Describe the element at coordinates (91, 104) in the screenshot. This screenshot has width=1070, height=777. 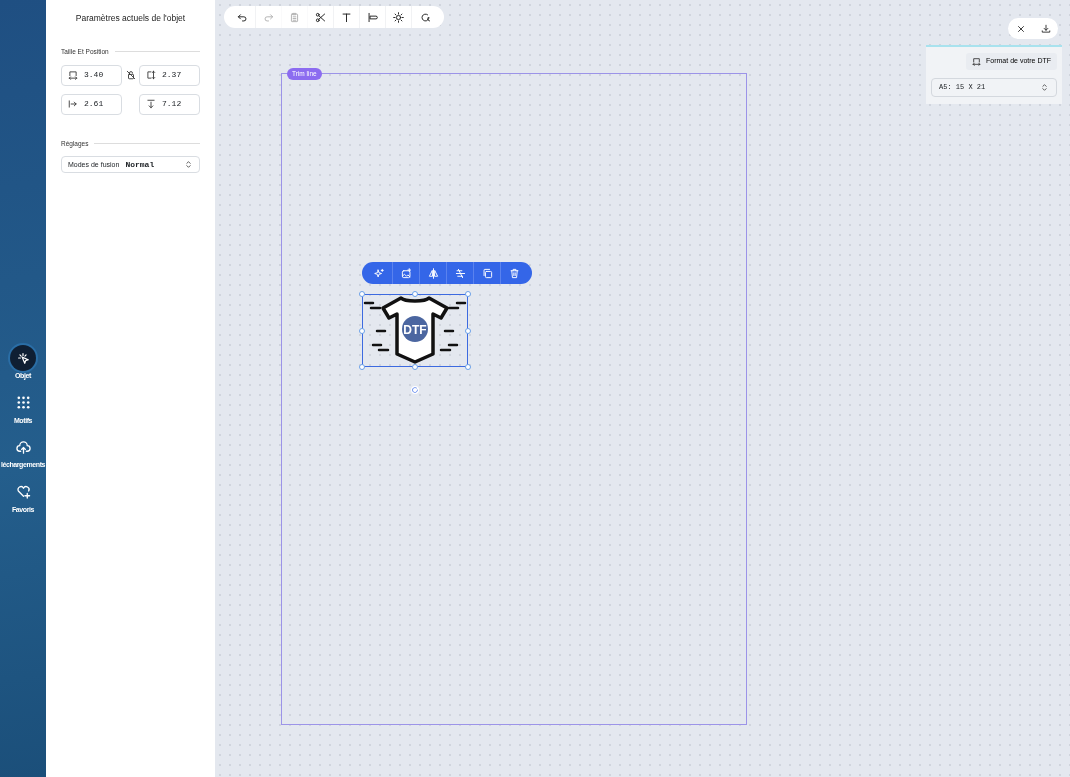
I see `x-position-field: 2.61` at that location.